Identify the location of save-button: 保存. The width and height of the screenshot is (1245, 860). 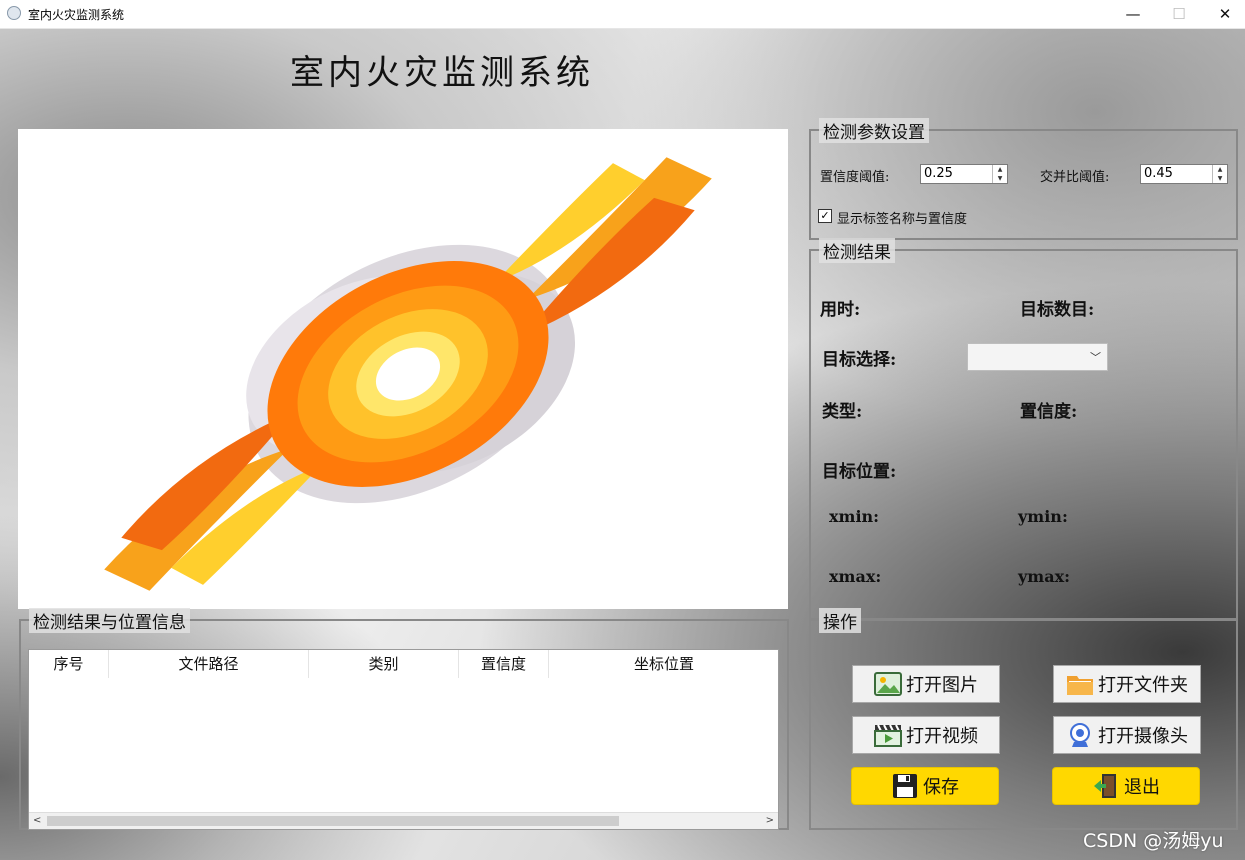
(925, 786).